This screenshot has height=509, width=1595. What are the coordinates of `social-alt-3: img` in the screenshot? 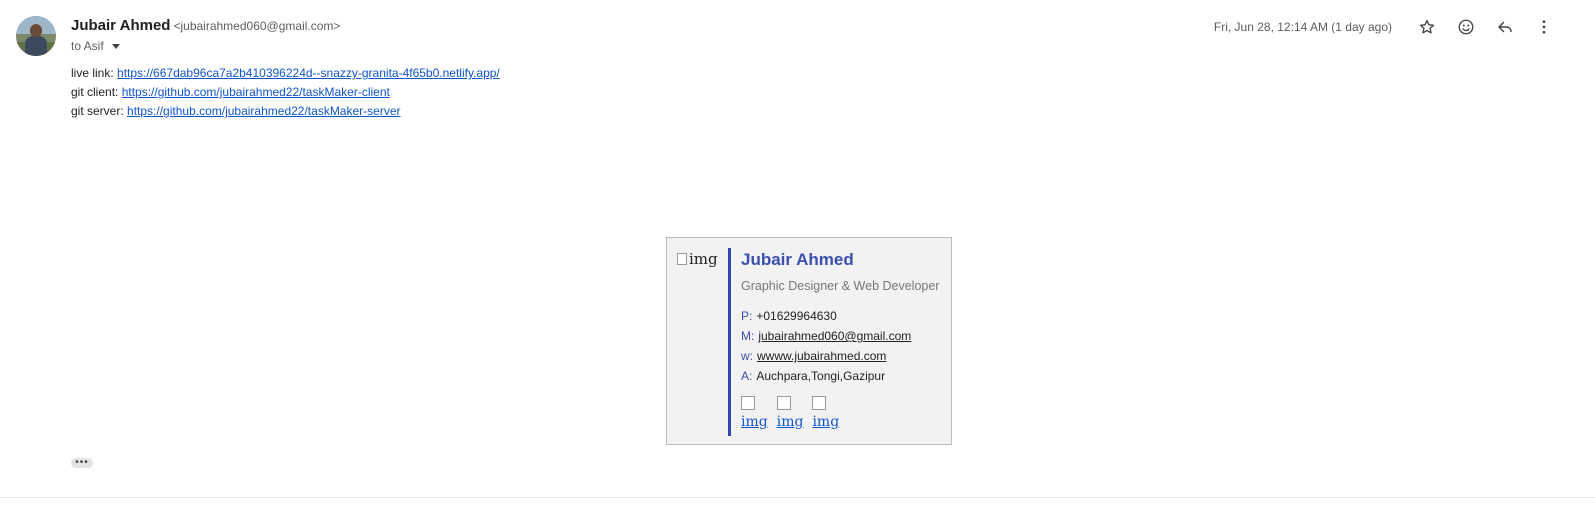 It's located at (826, 422).